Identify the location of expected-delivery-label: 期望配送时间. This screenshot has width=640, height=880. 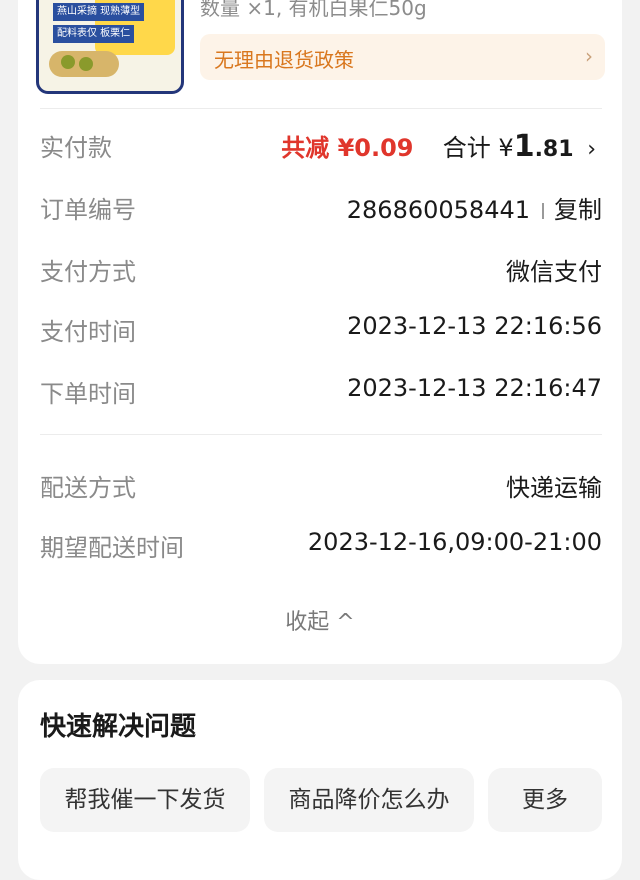
(112, 548).